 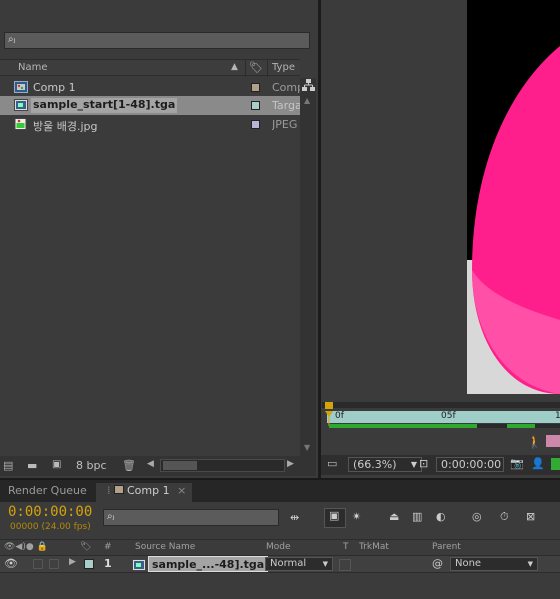 What do you see at coordinates (394, 516) in the screenshot?
I see `hide-shy-layers-icon: ⏏` at bounding box center [394, 516].